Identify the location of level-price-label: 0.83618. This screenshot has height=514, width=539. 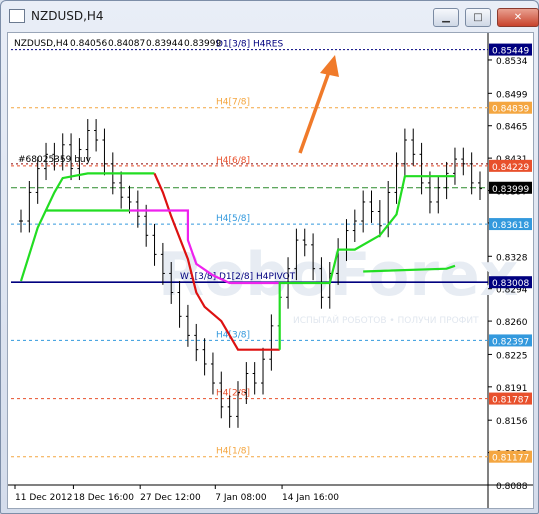
(510, 226).